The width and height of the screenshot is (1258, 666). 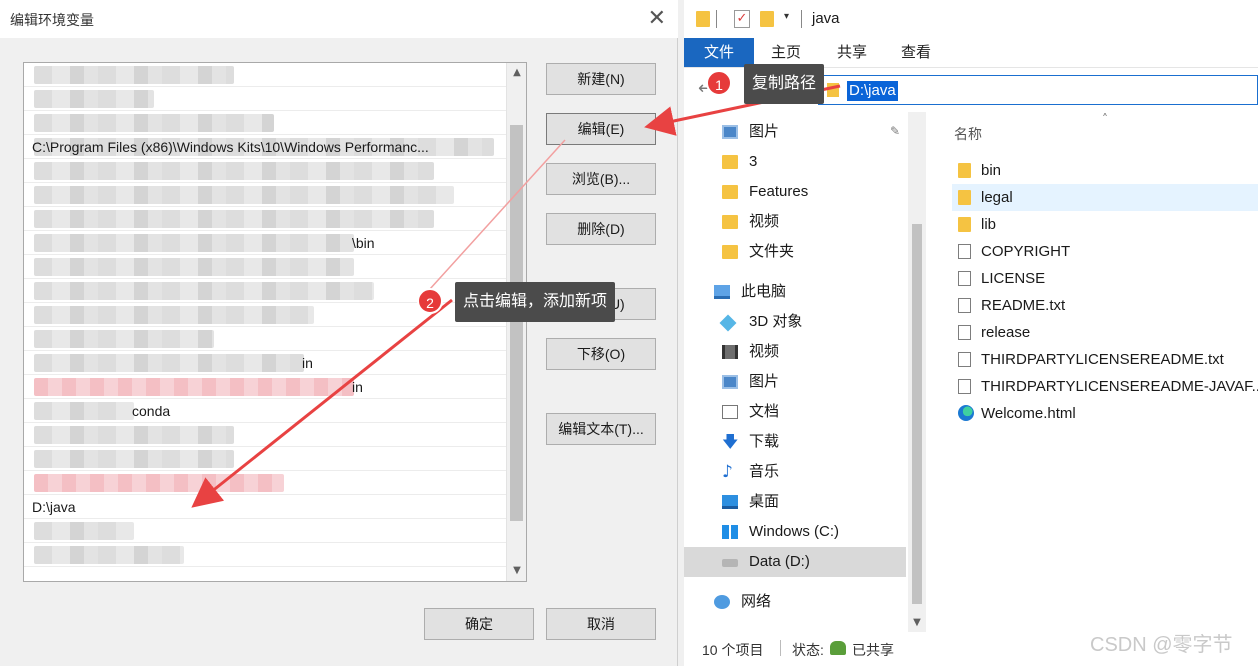 I want to click on file-row: THIRDPARTYLICENSEREADME.txt, so click(x=1105, y=359).